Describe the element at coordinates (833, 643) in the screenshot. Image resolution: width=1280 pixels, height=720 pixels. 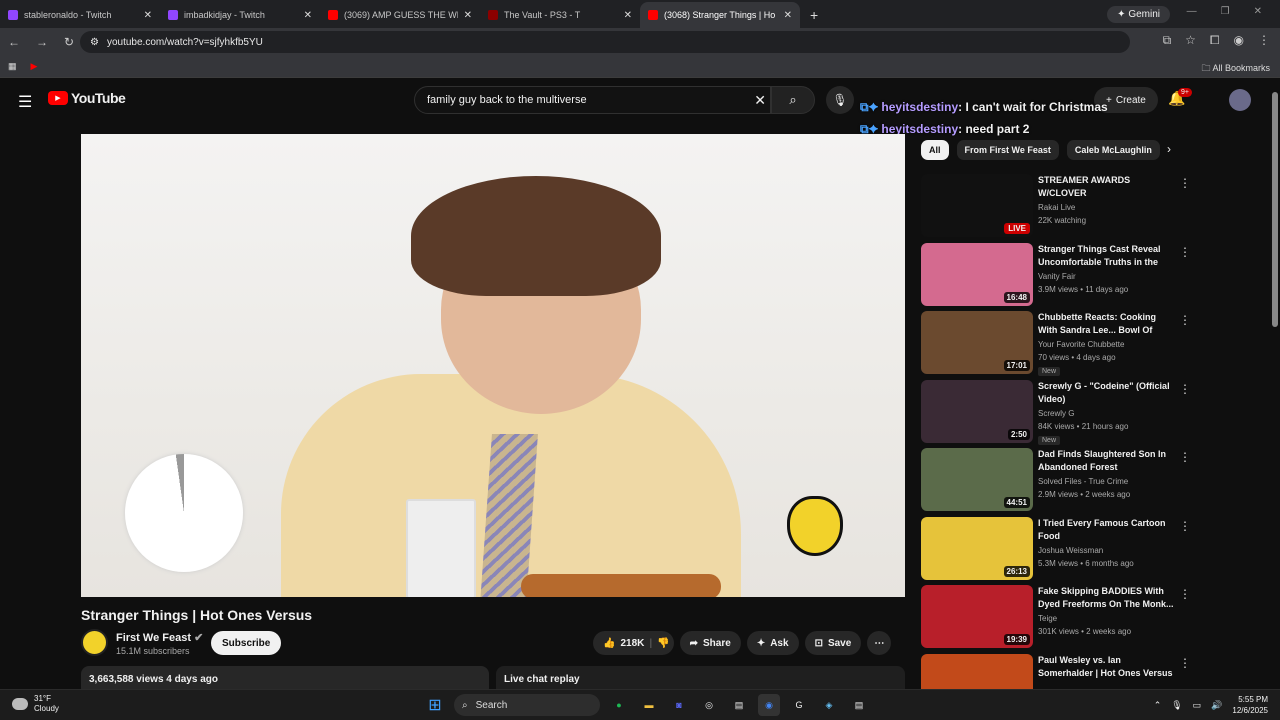
I see `save-button: ⊡ Save` at that location.